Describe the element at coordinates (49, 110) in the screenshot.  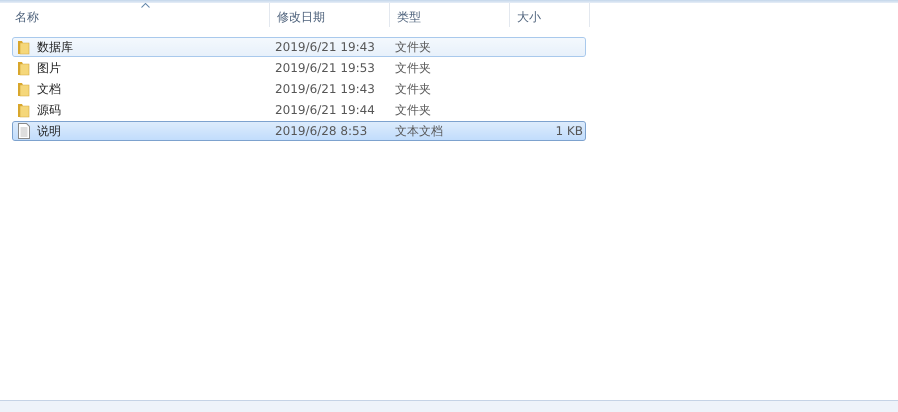
I see `file-name: 源码` at that location.